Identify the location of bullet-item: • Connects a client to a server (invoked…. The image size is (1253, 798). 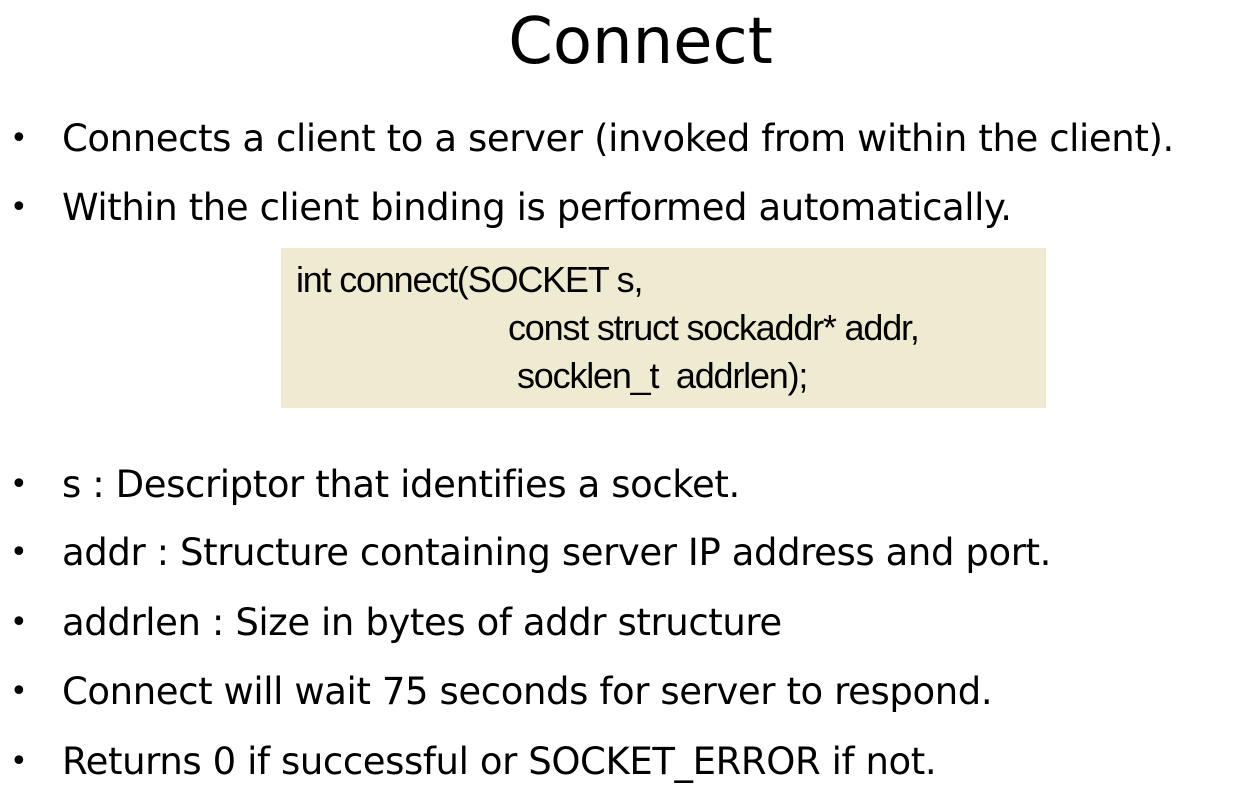
(626, 139).